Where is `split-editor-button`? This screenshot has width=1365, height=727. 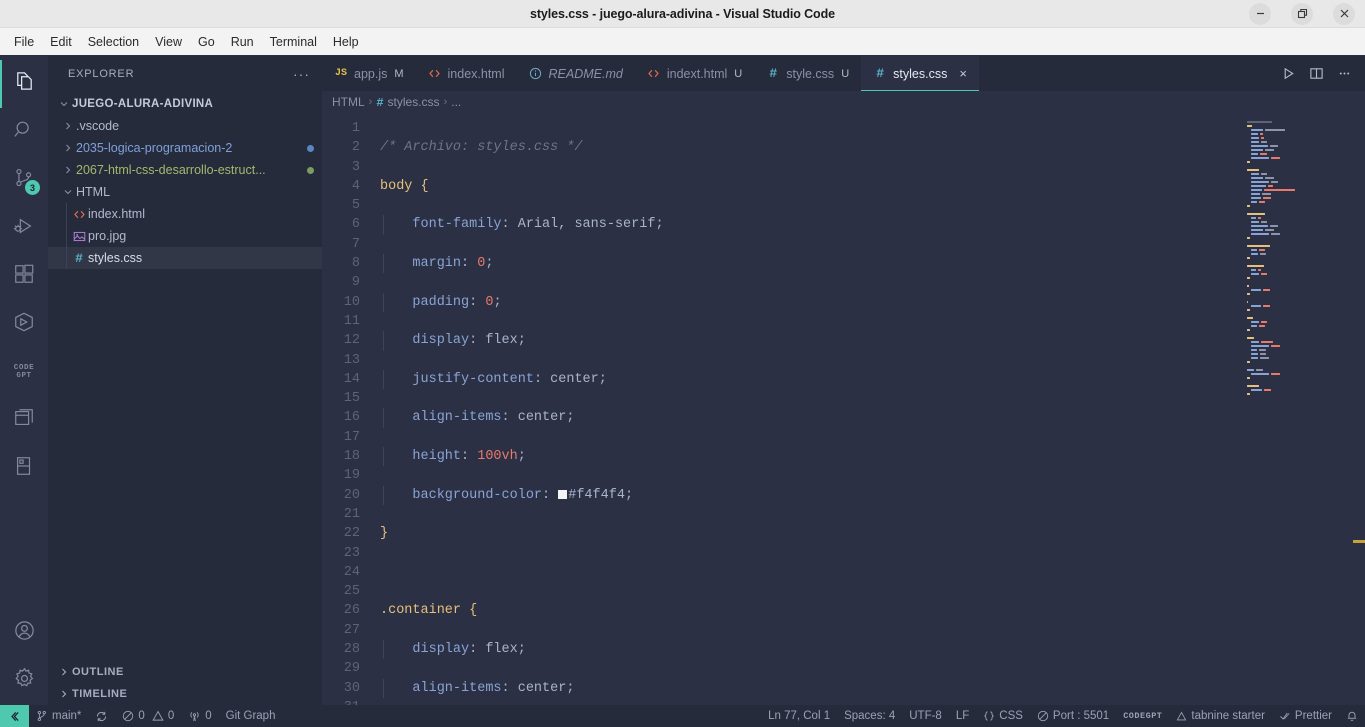 split-editor-button is located at coordinates (1316, 74).